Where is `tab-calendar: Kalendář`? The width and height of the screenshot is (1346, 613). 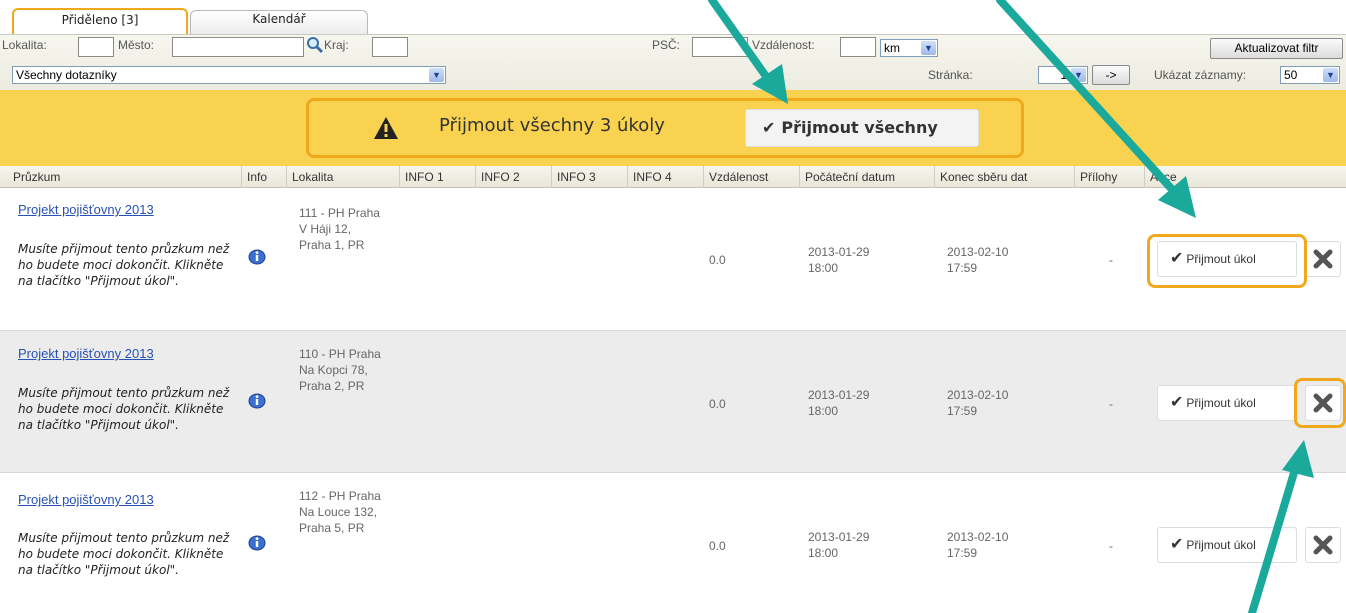 tab-calendar: Kalendář is located at coordinates (279, 22).